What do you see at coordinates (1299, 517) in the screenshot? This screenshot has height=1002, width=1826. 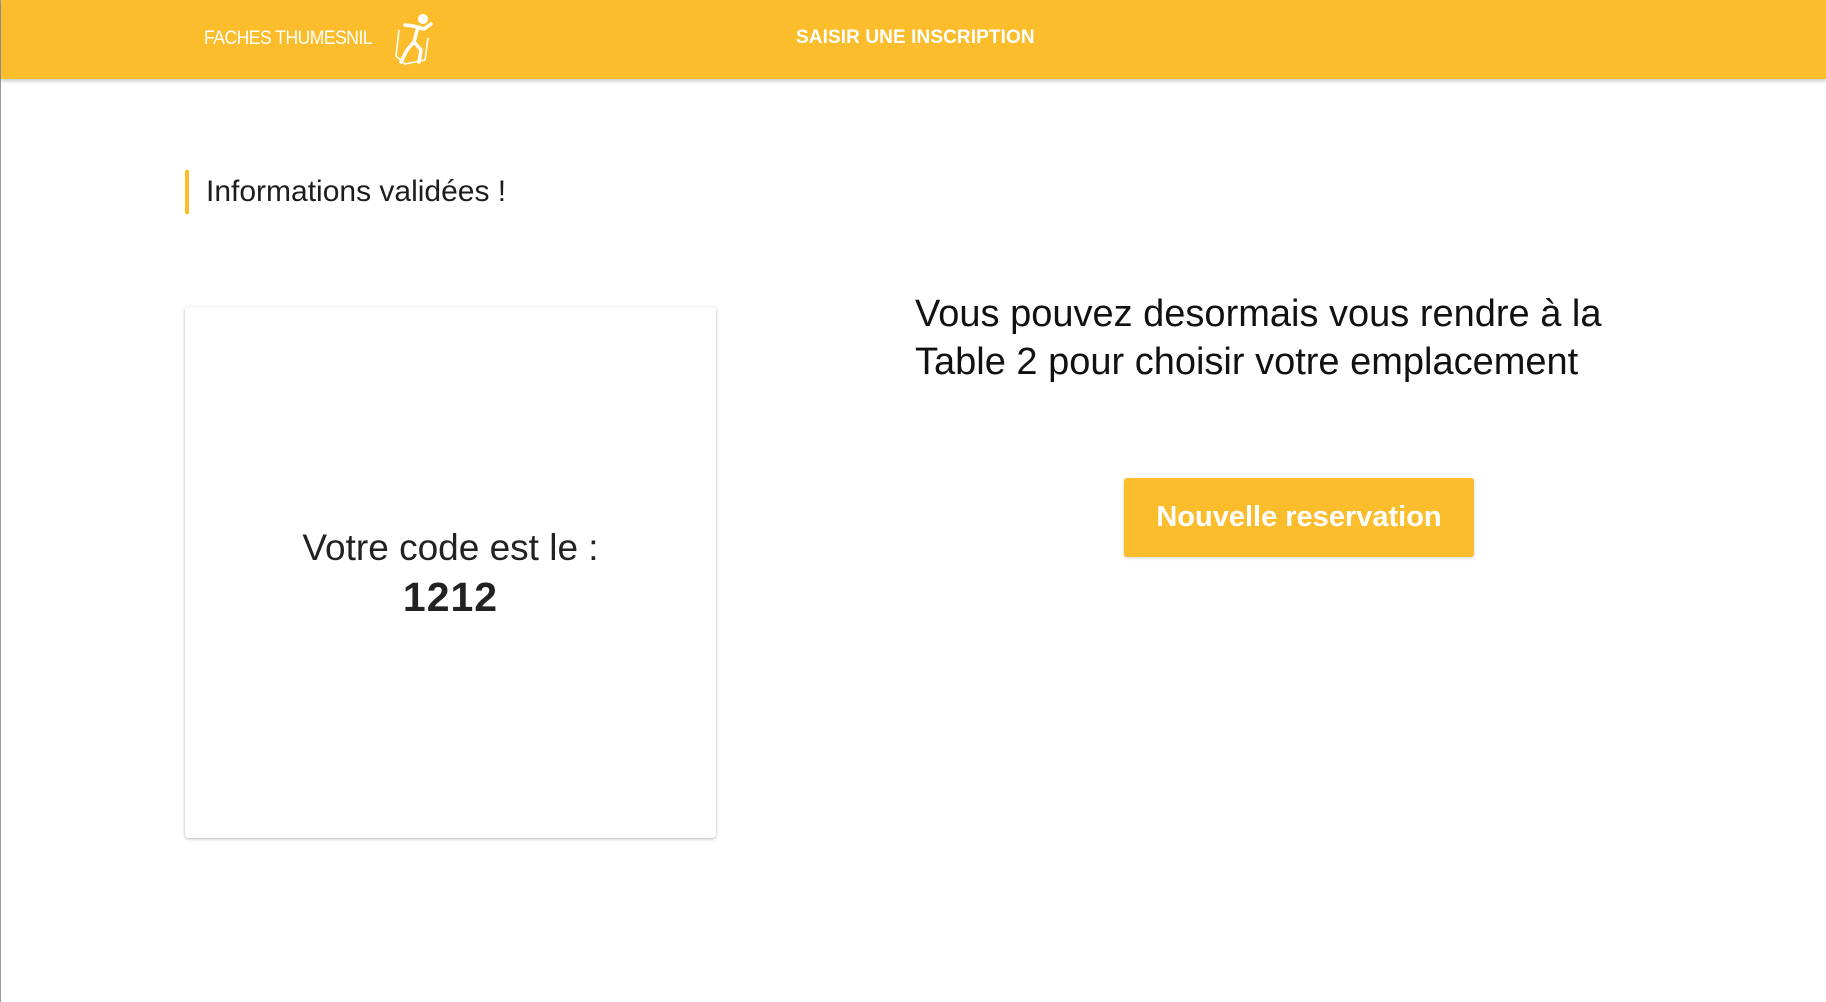 I see `new-reservation-button: Nouvelle reservation` at bounding box center [1299, 517].